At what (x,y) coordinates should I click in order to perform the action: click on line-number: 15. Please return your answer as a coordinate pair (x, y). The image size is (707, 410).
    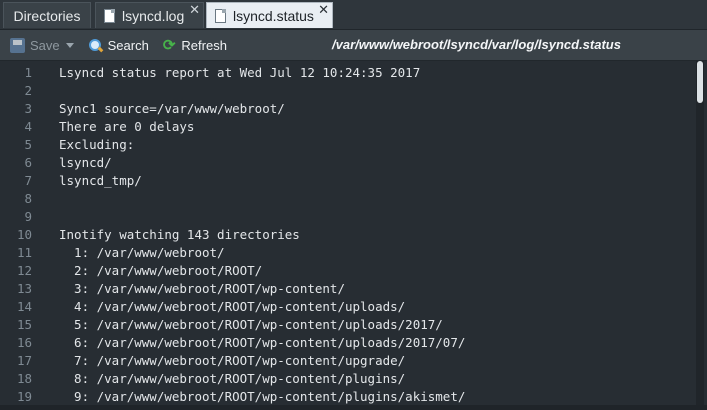
    Looking at the image, I should click on (24, 324).